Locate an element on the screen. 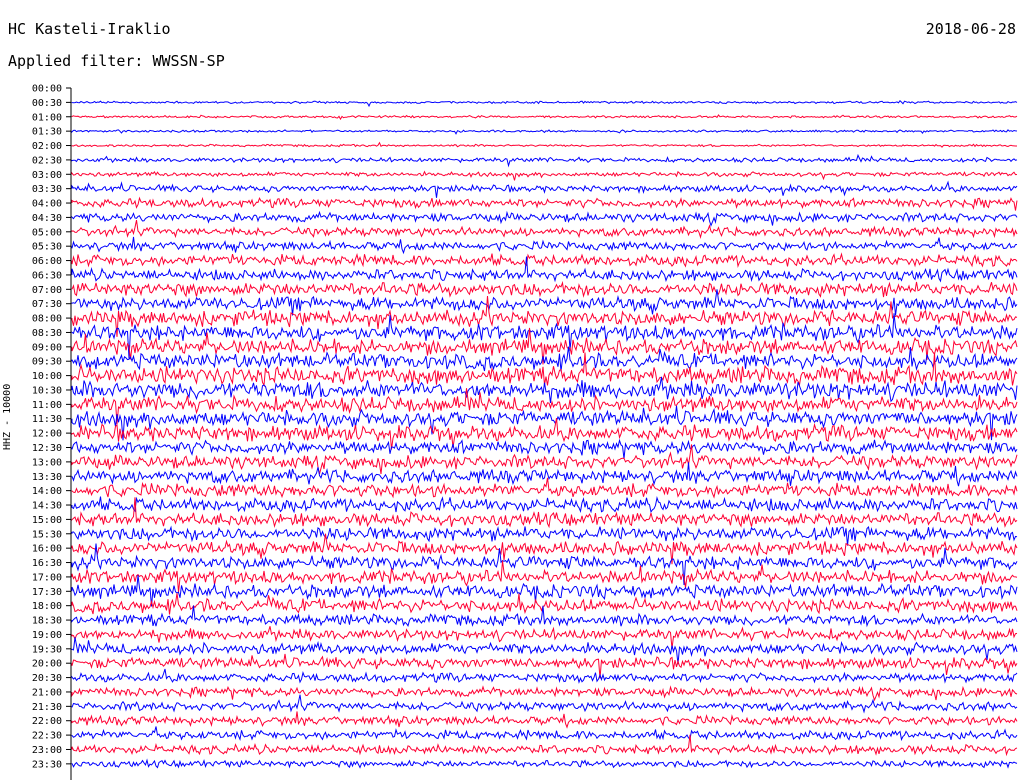  time-tick-label: 23:30 is located at coordinates (47, 764).